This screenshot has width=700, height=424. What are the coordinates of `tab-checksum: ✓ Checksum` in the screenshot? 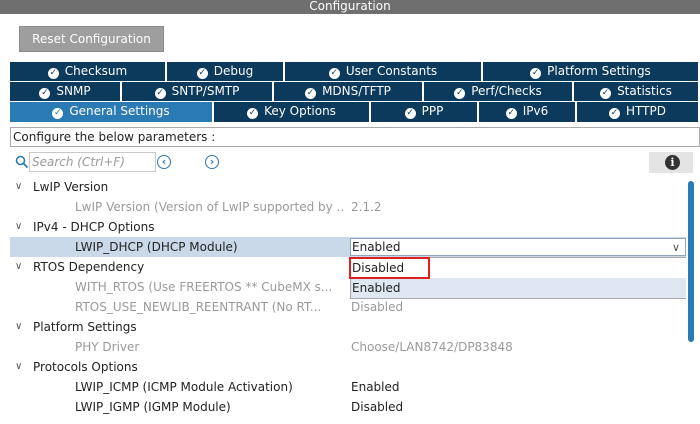 It's located at (87, 71).